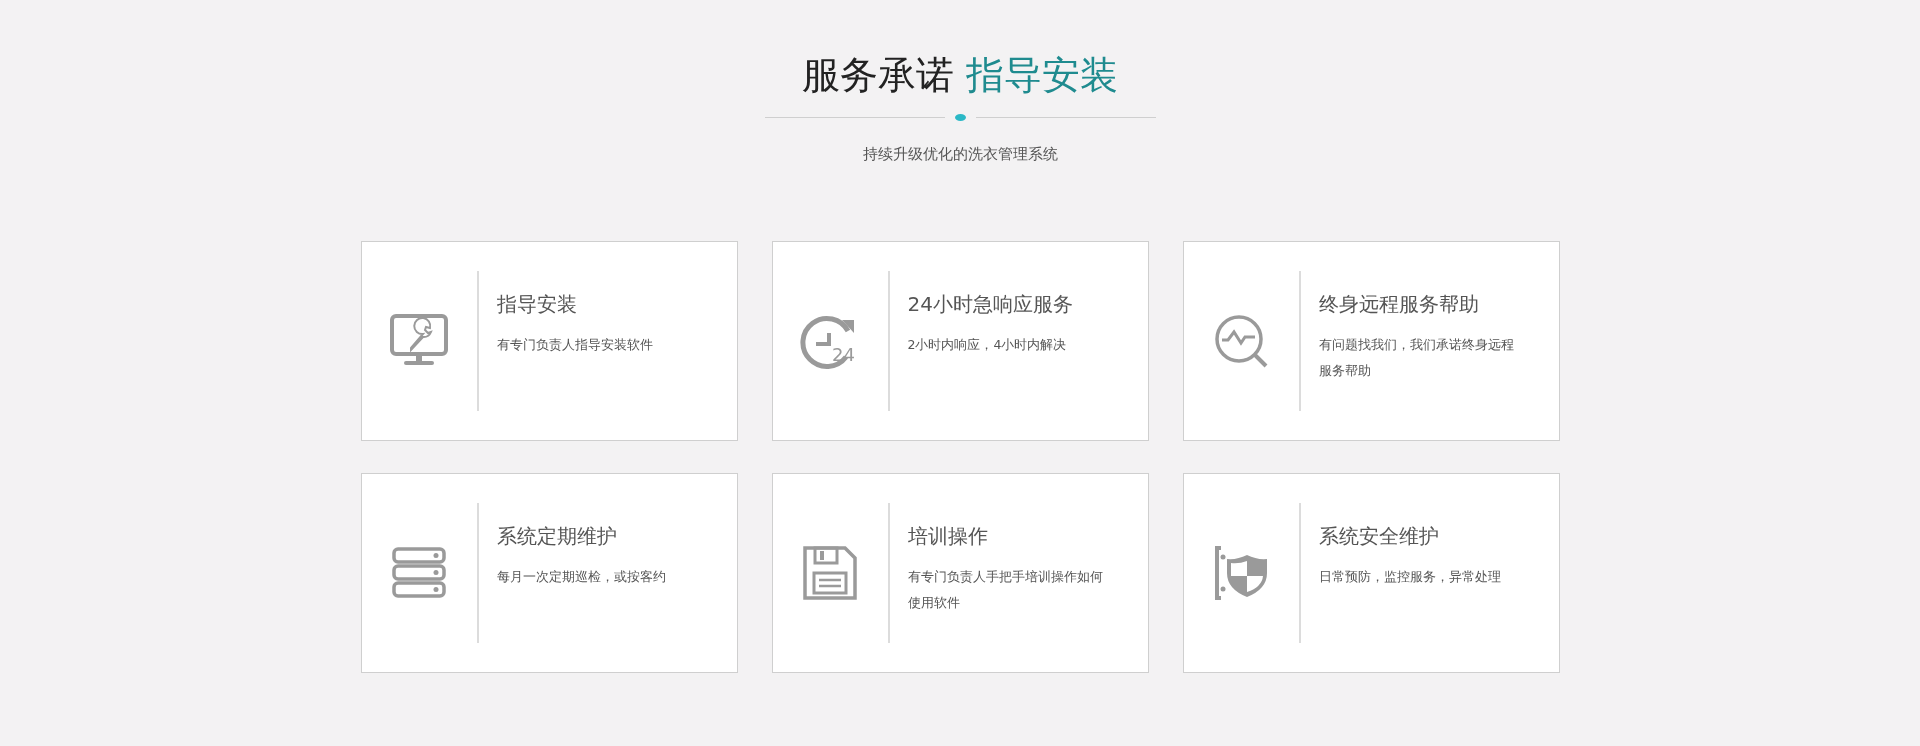 The height and width of the screenshot is (746, 1920). I want to click on card-description: 有专门负责人指导安装软件, so click(575, 345).